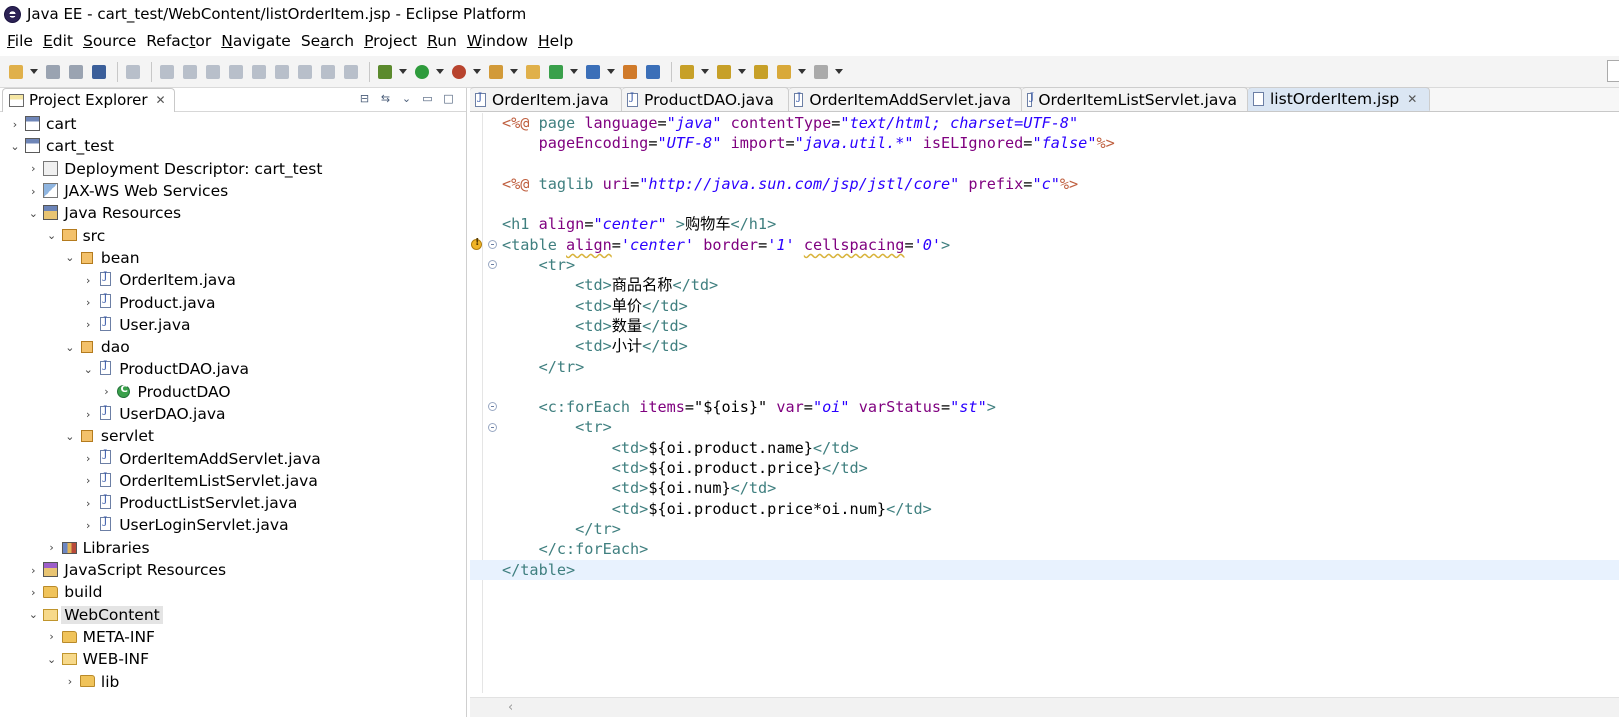 The image size is (1619, 717). What do you see at coordinates (761, 72) in the screenshot?
I see `last-edit-location-button` at bounding box center [761, 72].